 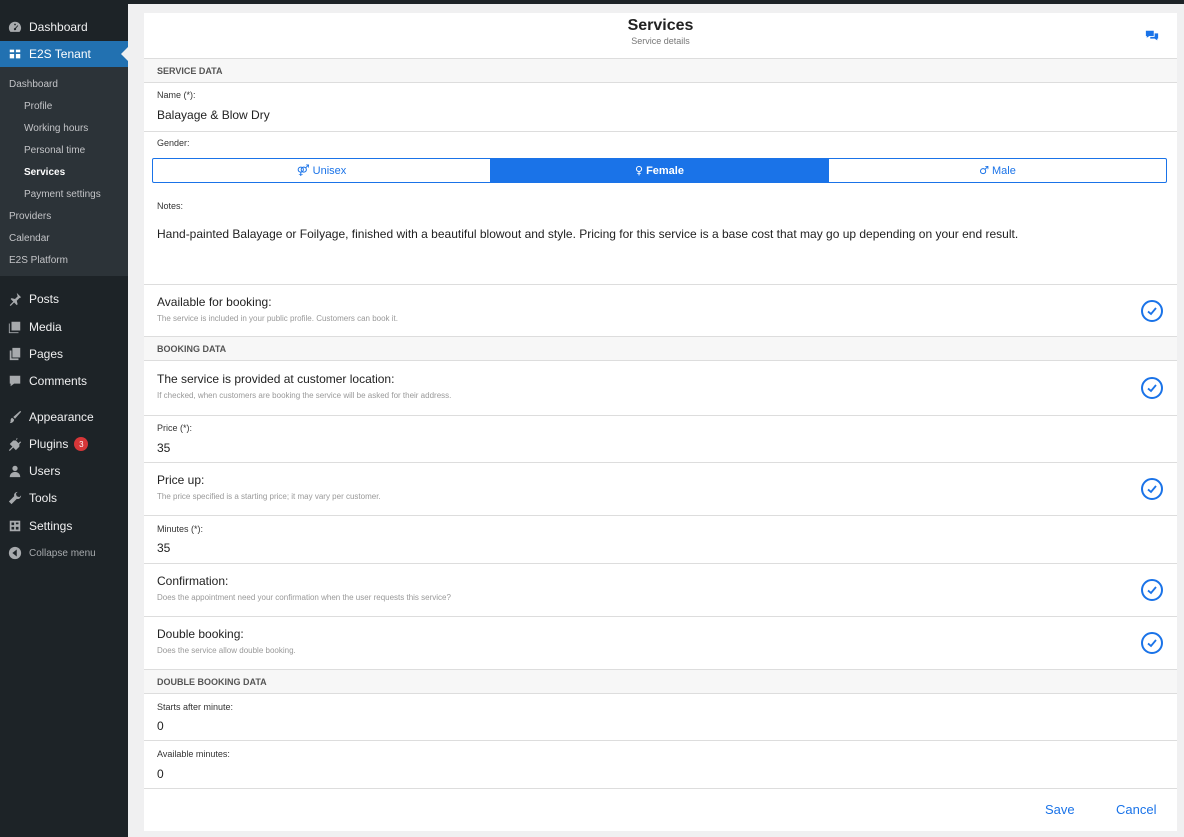 I want to click on notes-label: Notes:, so click(x=170, y=206).